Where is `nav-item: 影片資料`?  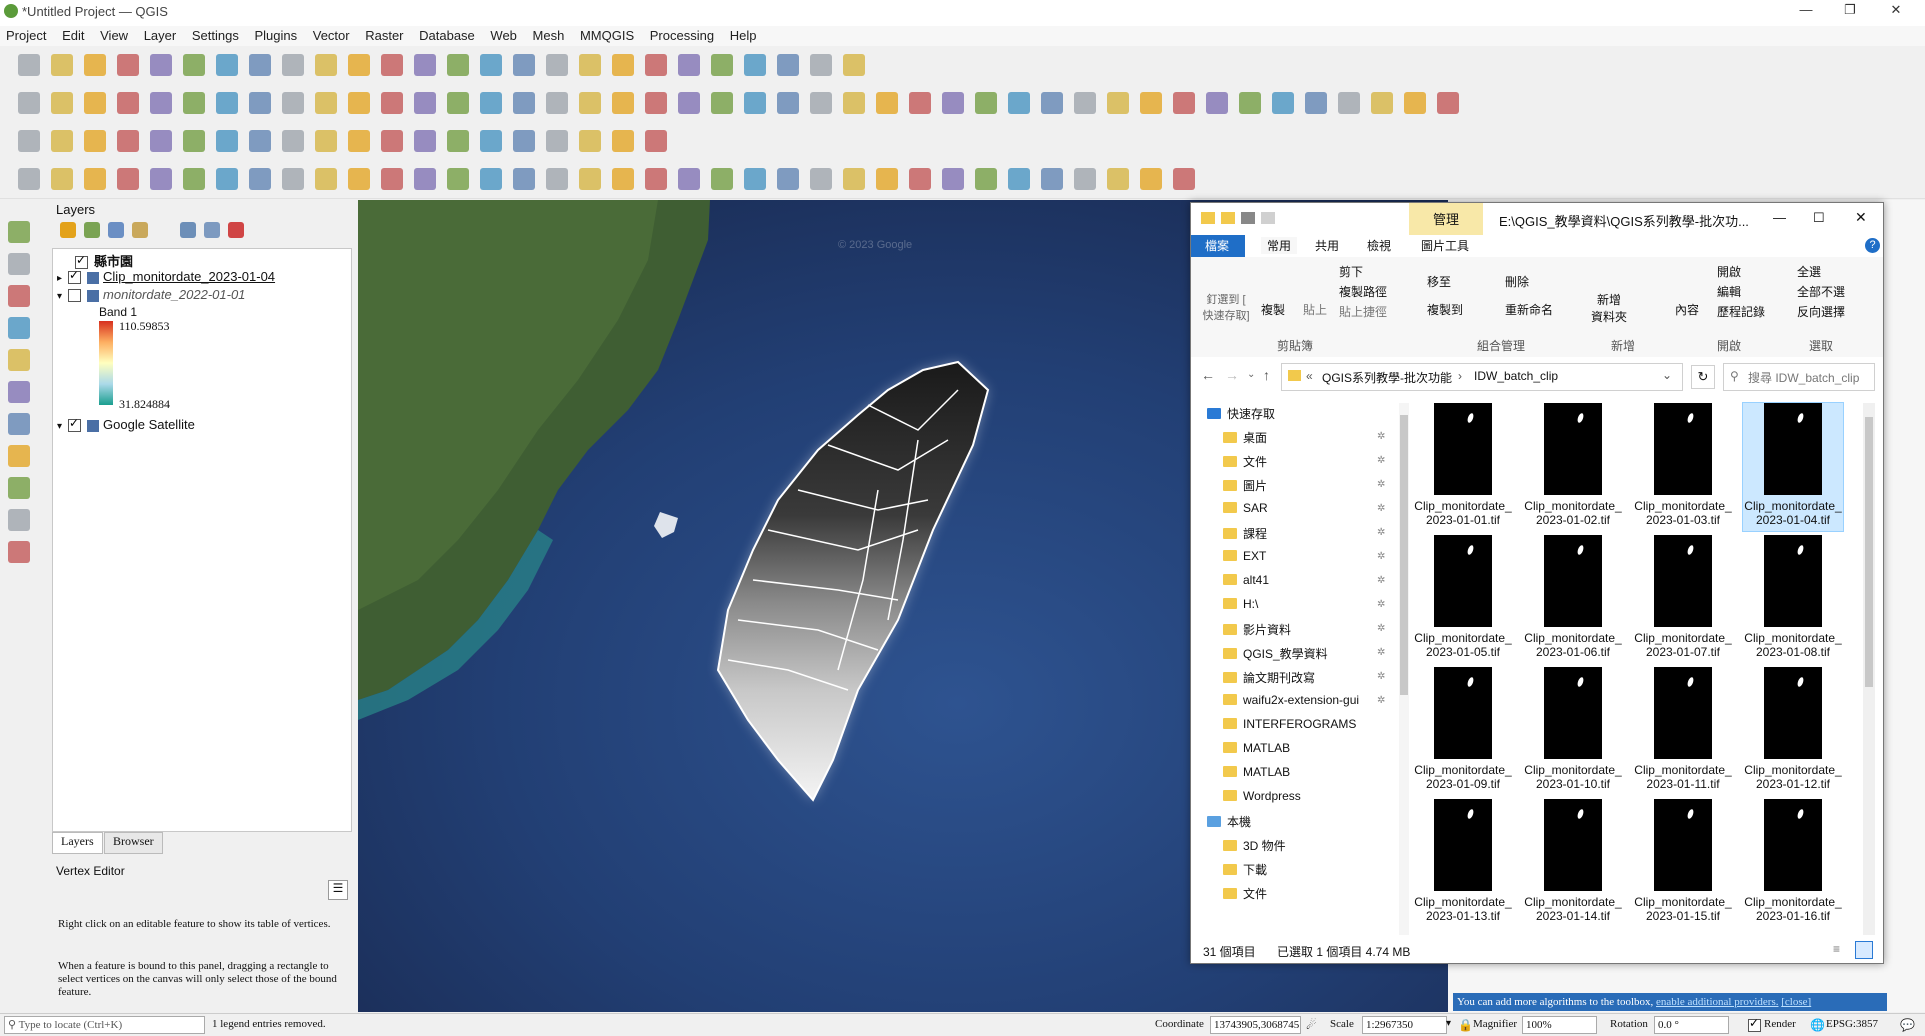 nav-item: 影片資料 is located at coordinates (1257, 631).